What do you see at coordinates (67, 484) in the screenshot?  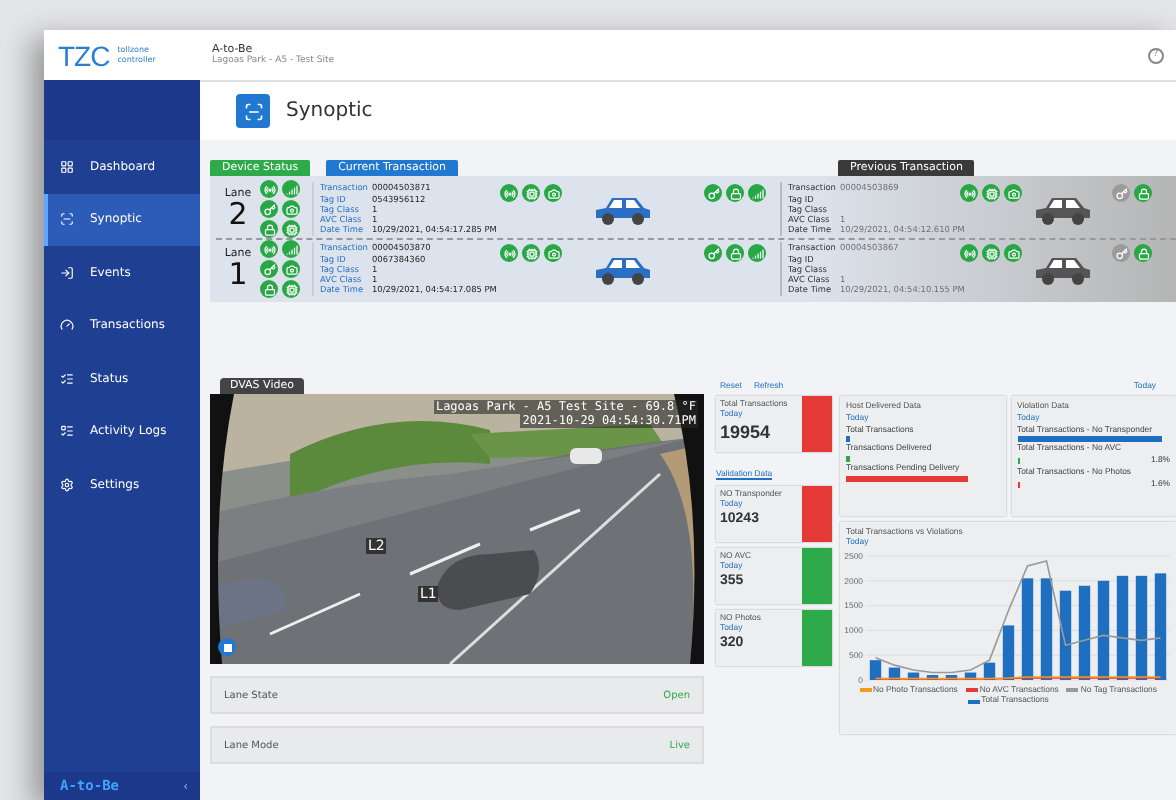 I see `settings-icon` at bounding box center [67, 484].